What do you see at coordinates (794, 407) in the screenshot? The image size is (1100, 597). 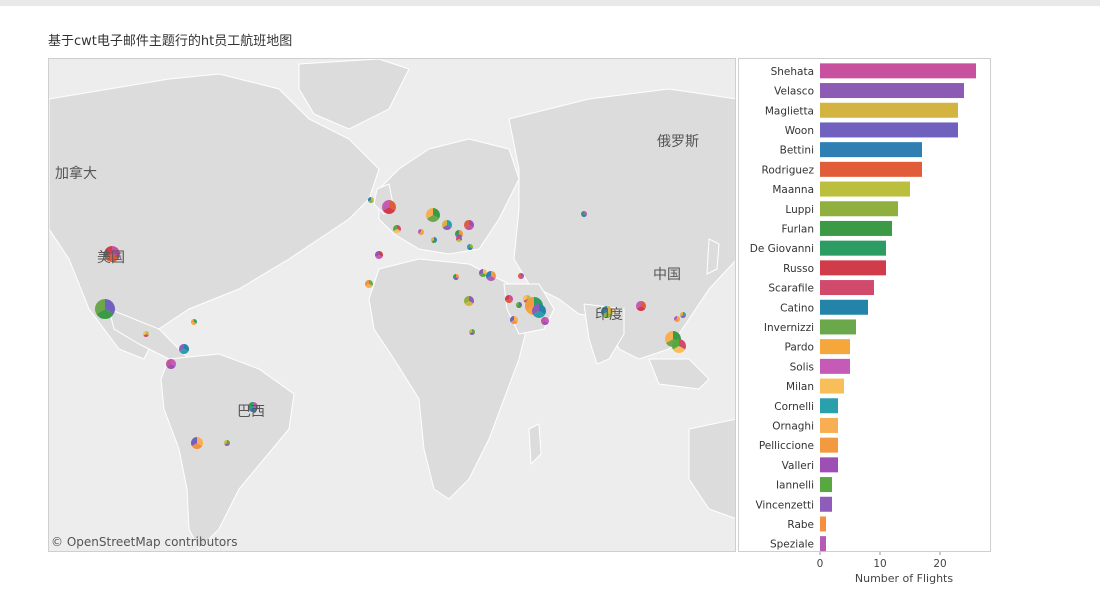 I see `bar-label: Cornelli` at bounding box center [794, 407].